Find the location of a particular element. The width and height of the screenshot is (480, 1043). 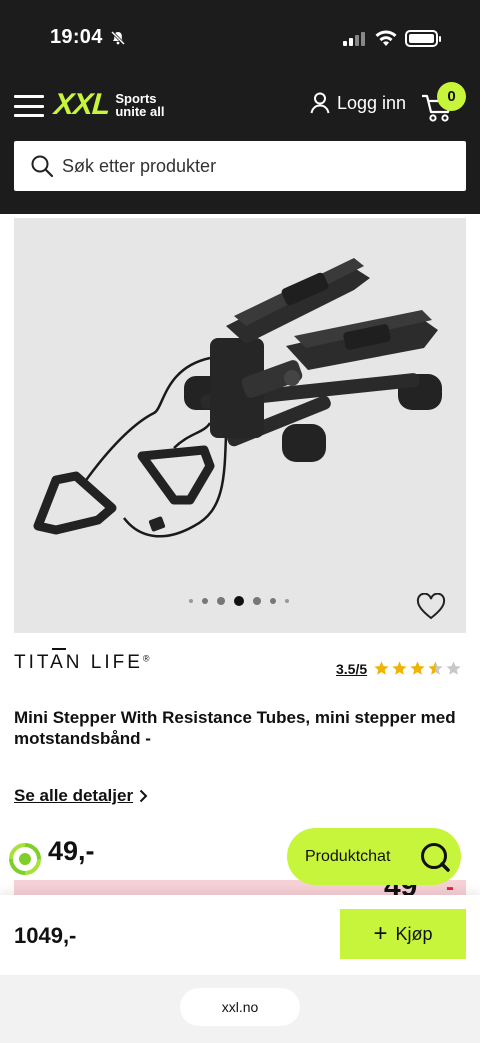

hamburger-menu-icon is located at coordinates (29, 106).